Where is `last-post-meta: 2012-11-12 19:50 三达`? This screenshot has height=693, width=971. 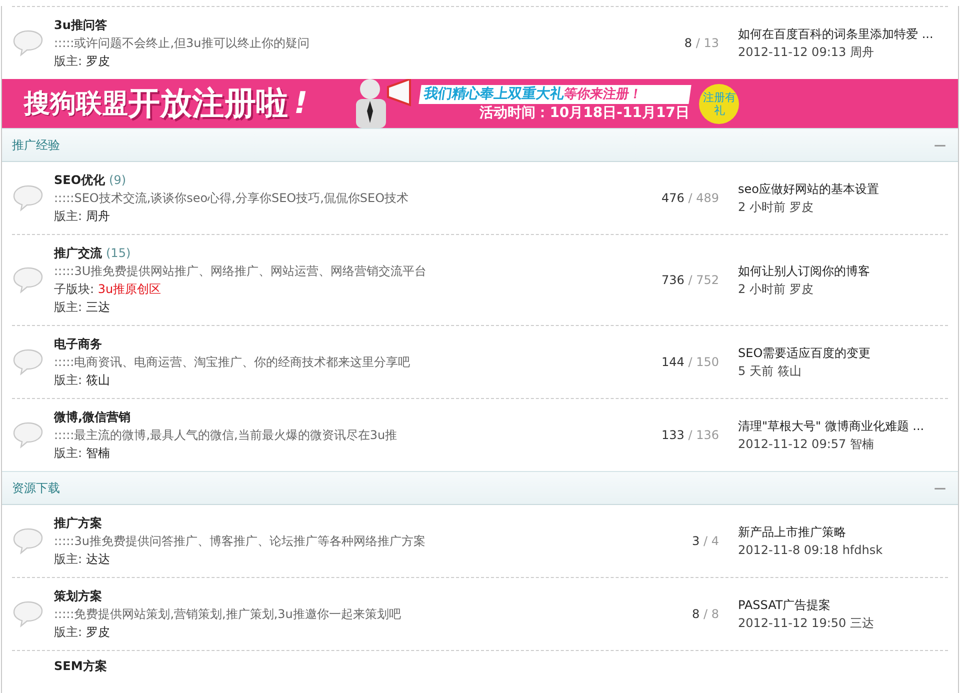 last-post-meta: 2012-11-12 19:50 三达 is located at coordinates (806, 623).